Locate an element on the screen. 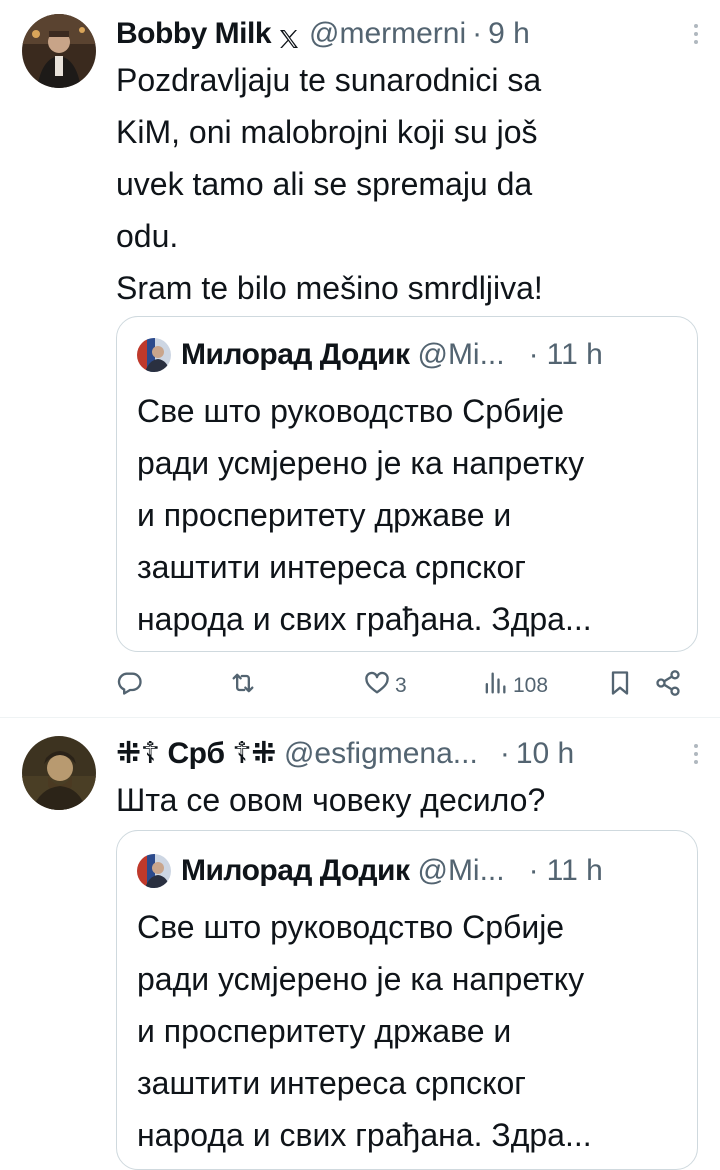 Image resolution: width=720 pixels, height=1170 pixels. bookmark-icon is located at coordinates (620, 686).